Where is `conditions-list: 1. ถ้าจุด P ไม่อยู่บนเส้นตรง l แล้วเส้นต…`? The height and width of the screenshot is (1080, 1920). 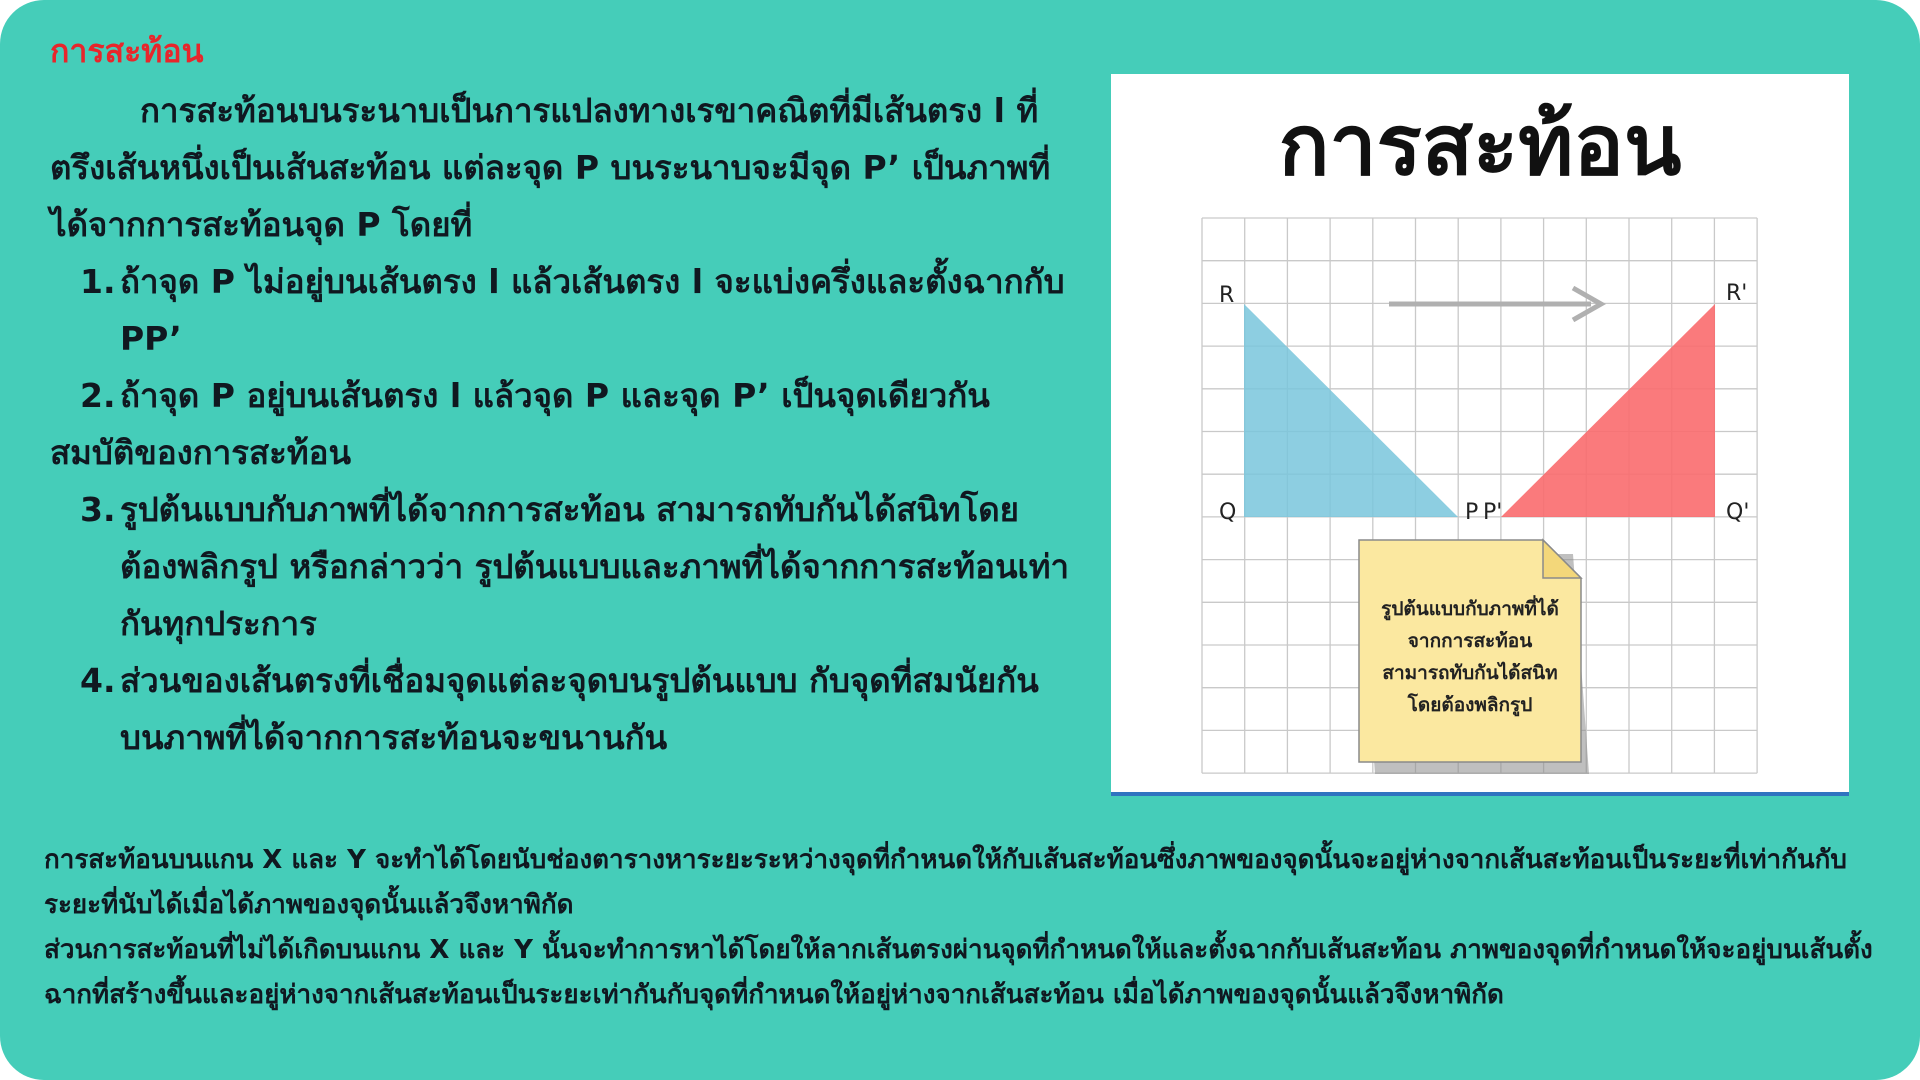
conditions-list: 1. ถ้าจุด P ไม่อยู่บนเส้นตรง l แล้วเส้นต… is located at coordinates (560, 338).